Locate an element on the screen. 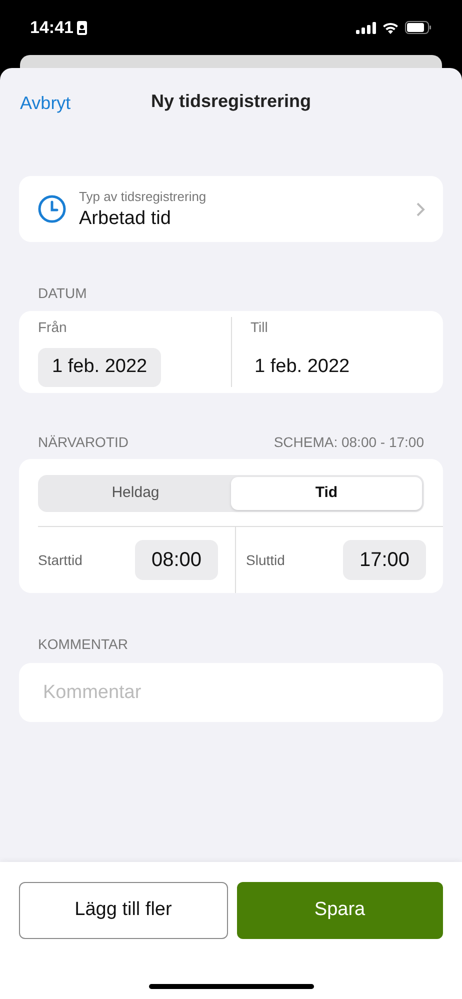 The height and width of the screenshot is (999, 462). chevron-icon is located at coordinates (420, 209).